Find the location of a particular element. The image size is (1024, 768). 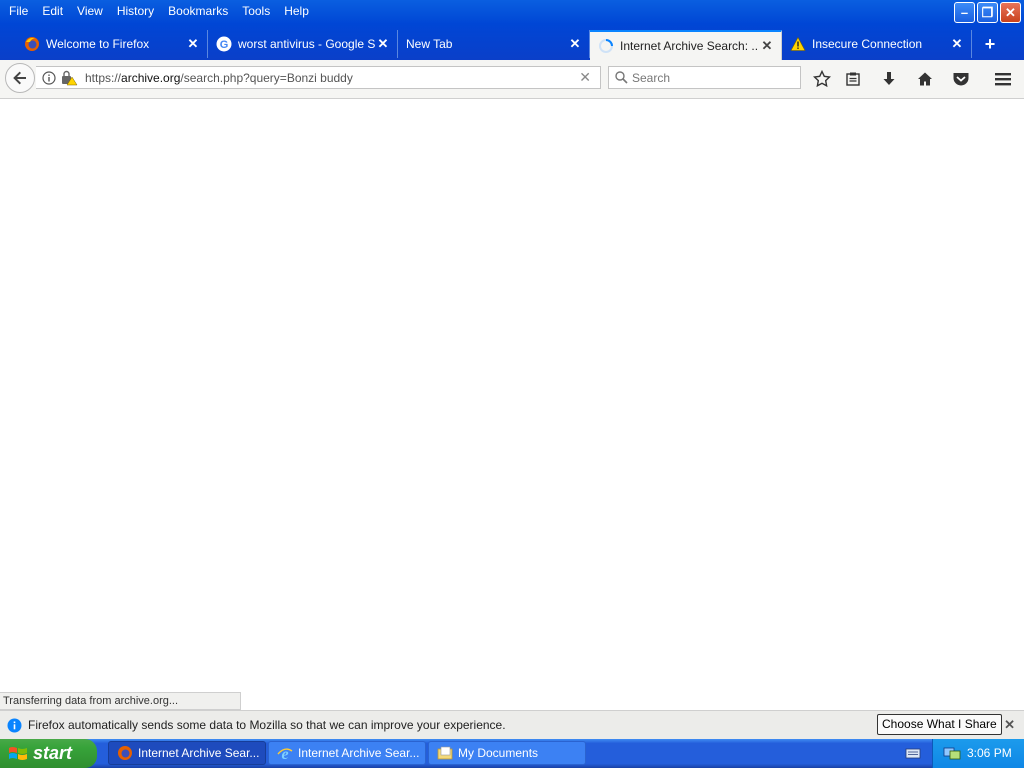

close-window-button: ✕ is located at coordinates (1010, 12).